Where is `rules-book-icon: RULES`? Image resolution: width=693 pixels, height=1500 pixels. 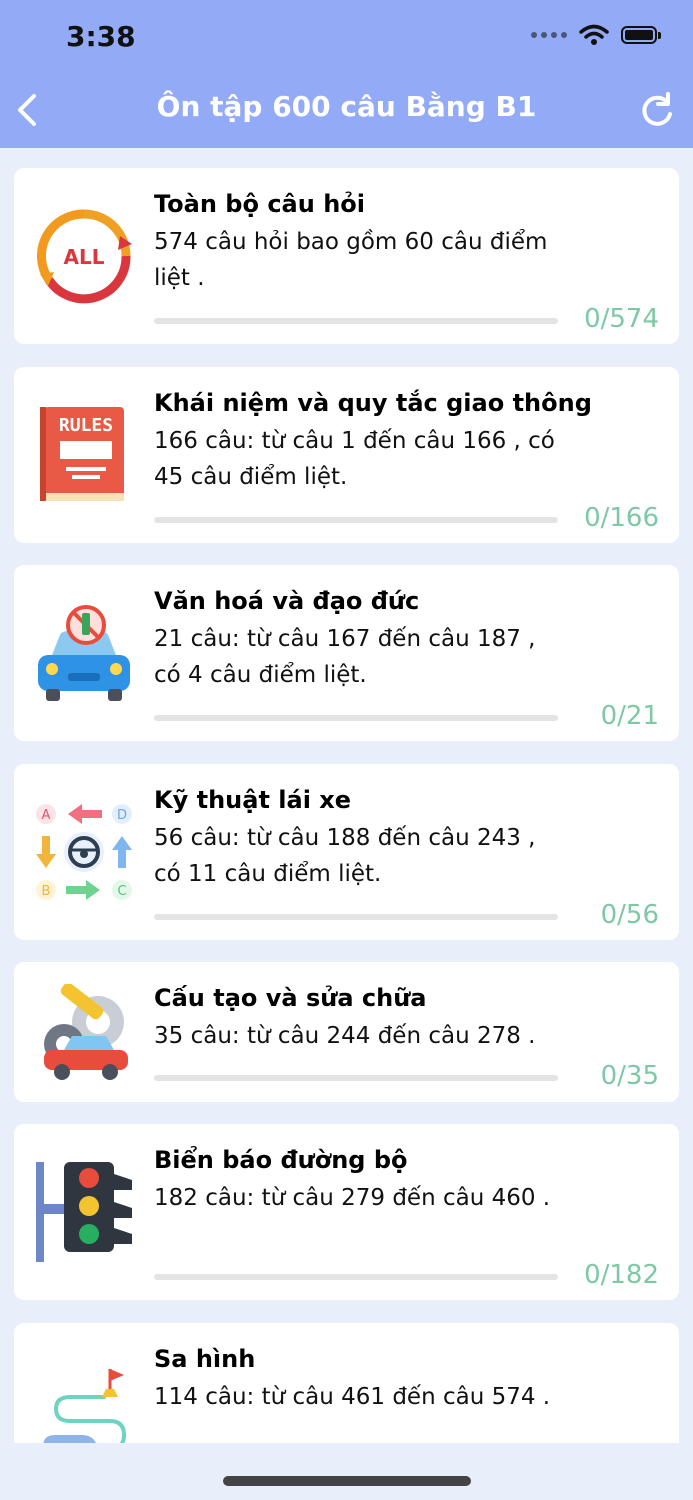 rules-book-icon: RULES is located at coordinates (82, 454).